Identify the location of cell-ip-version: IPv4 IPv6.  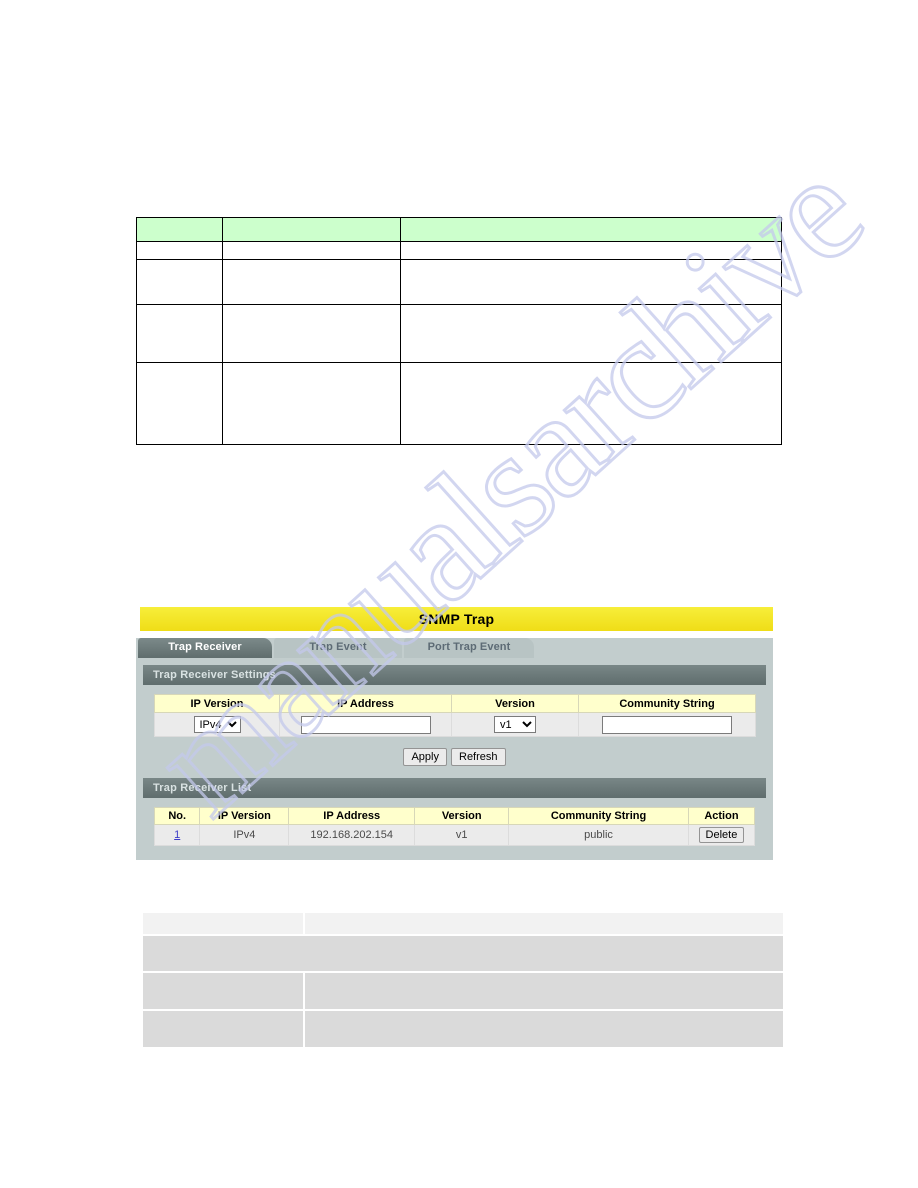
(217, 724).